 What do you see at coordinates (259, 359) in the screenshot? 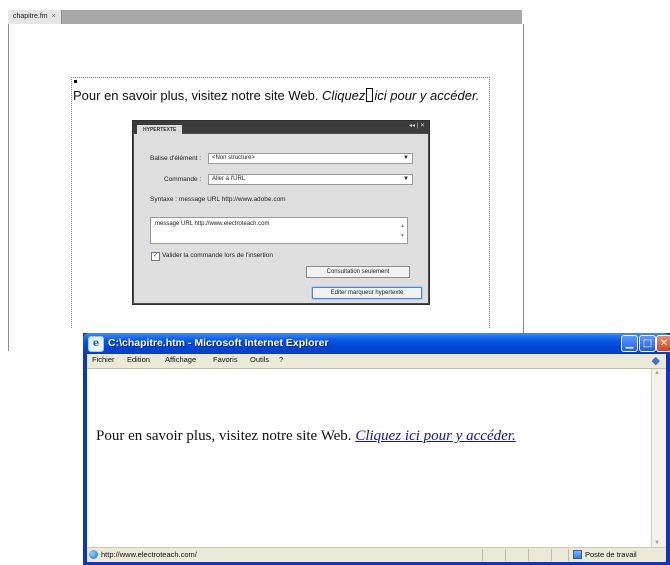
I see `menu-outils: Outils` at bounding box center [259, 359].